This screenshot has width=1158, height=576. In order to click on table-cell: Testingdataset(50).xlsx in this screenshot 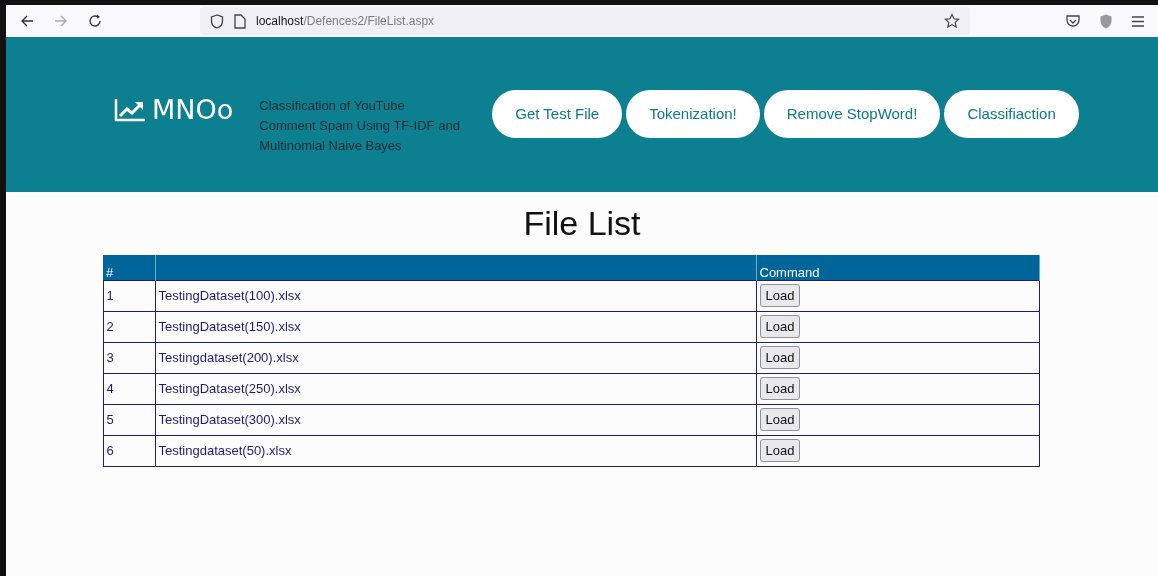, I will do `click(455, 450)`.